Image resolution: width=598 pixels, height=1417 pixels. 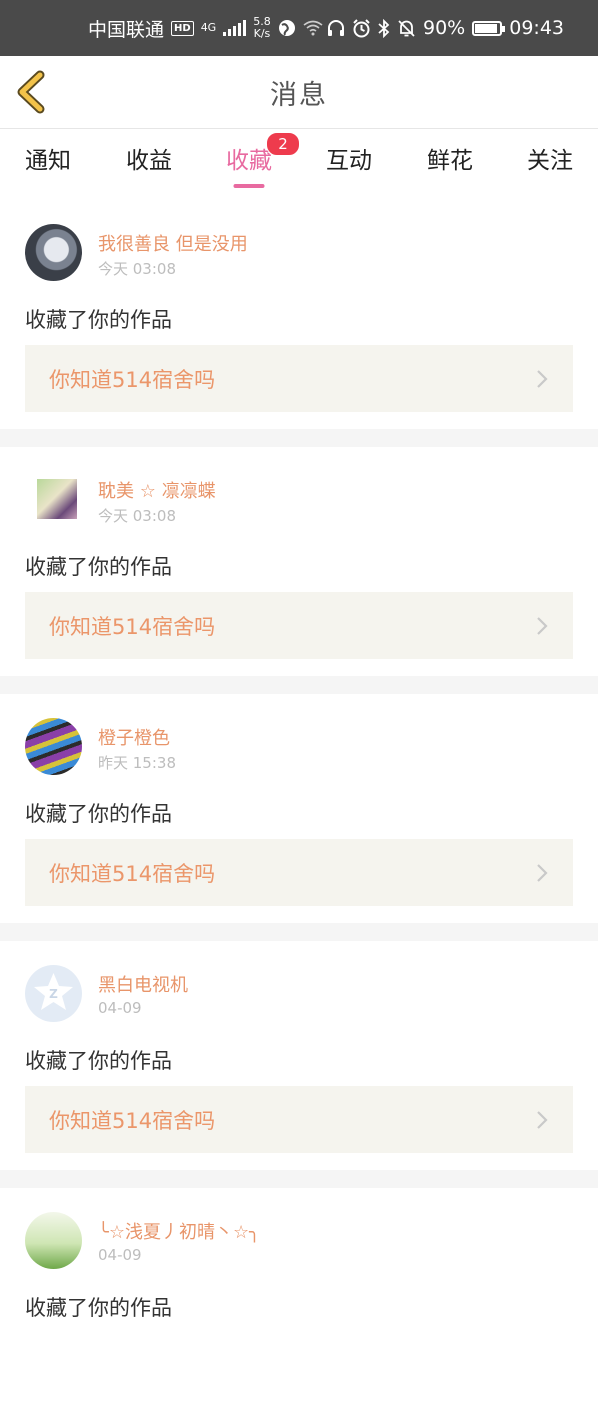 What do you see at coordinates (313, 28) in the screenshot?
I see `wifi-icon` at bounding box center [313, 28].